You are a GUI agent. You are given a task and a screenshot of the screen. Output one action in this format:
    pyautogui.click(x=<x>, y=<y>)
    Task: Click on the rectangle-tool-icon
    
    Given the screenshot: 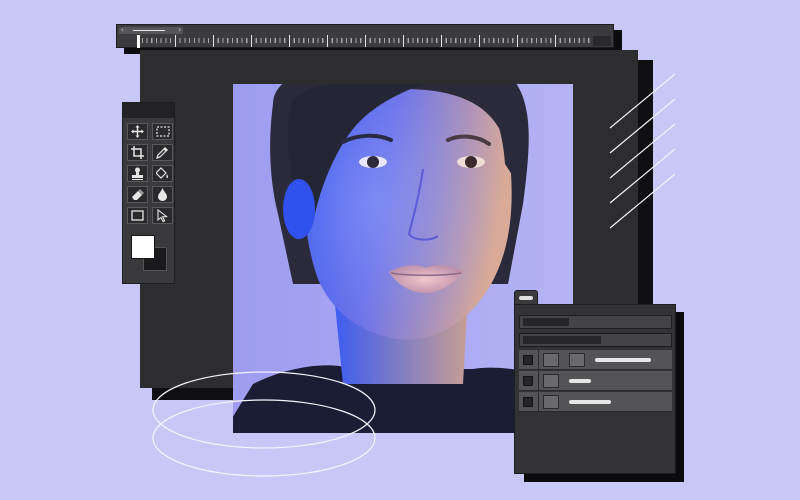 What is the action you would take?
    pyautogui.click(x=137, y=215)
    